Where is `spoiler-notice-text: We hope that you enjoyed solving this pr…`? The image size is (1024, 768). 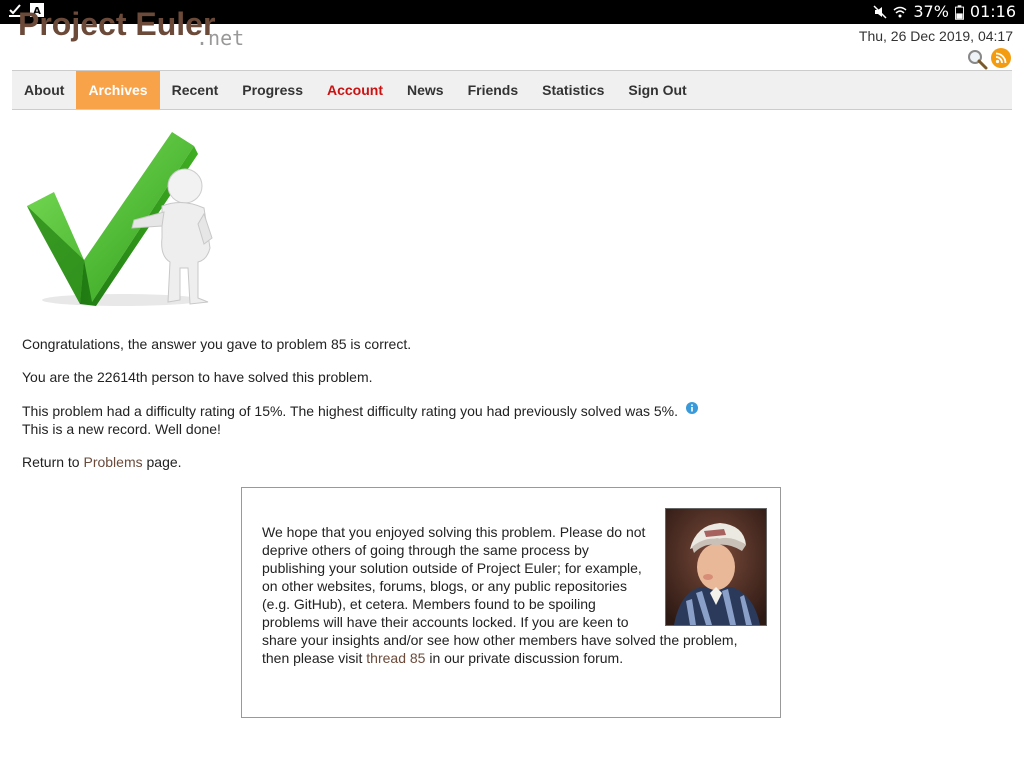 spoiler-notice-text: We hope that you enjoyed solving this pr… is located at coordinates (514, 587).